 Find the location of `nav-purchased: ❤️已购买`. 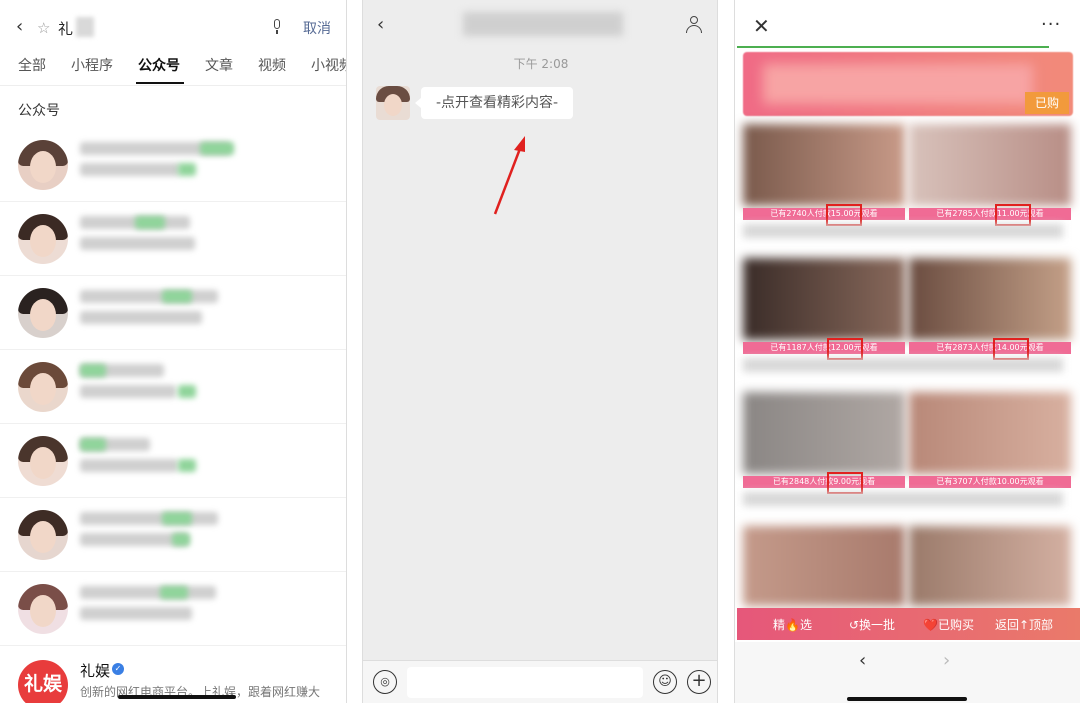

nav-purchased: ❤️已购买 is located at coordinates (948, 624).